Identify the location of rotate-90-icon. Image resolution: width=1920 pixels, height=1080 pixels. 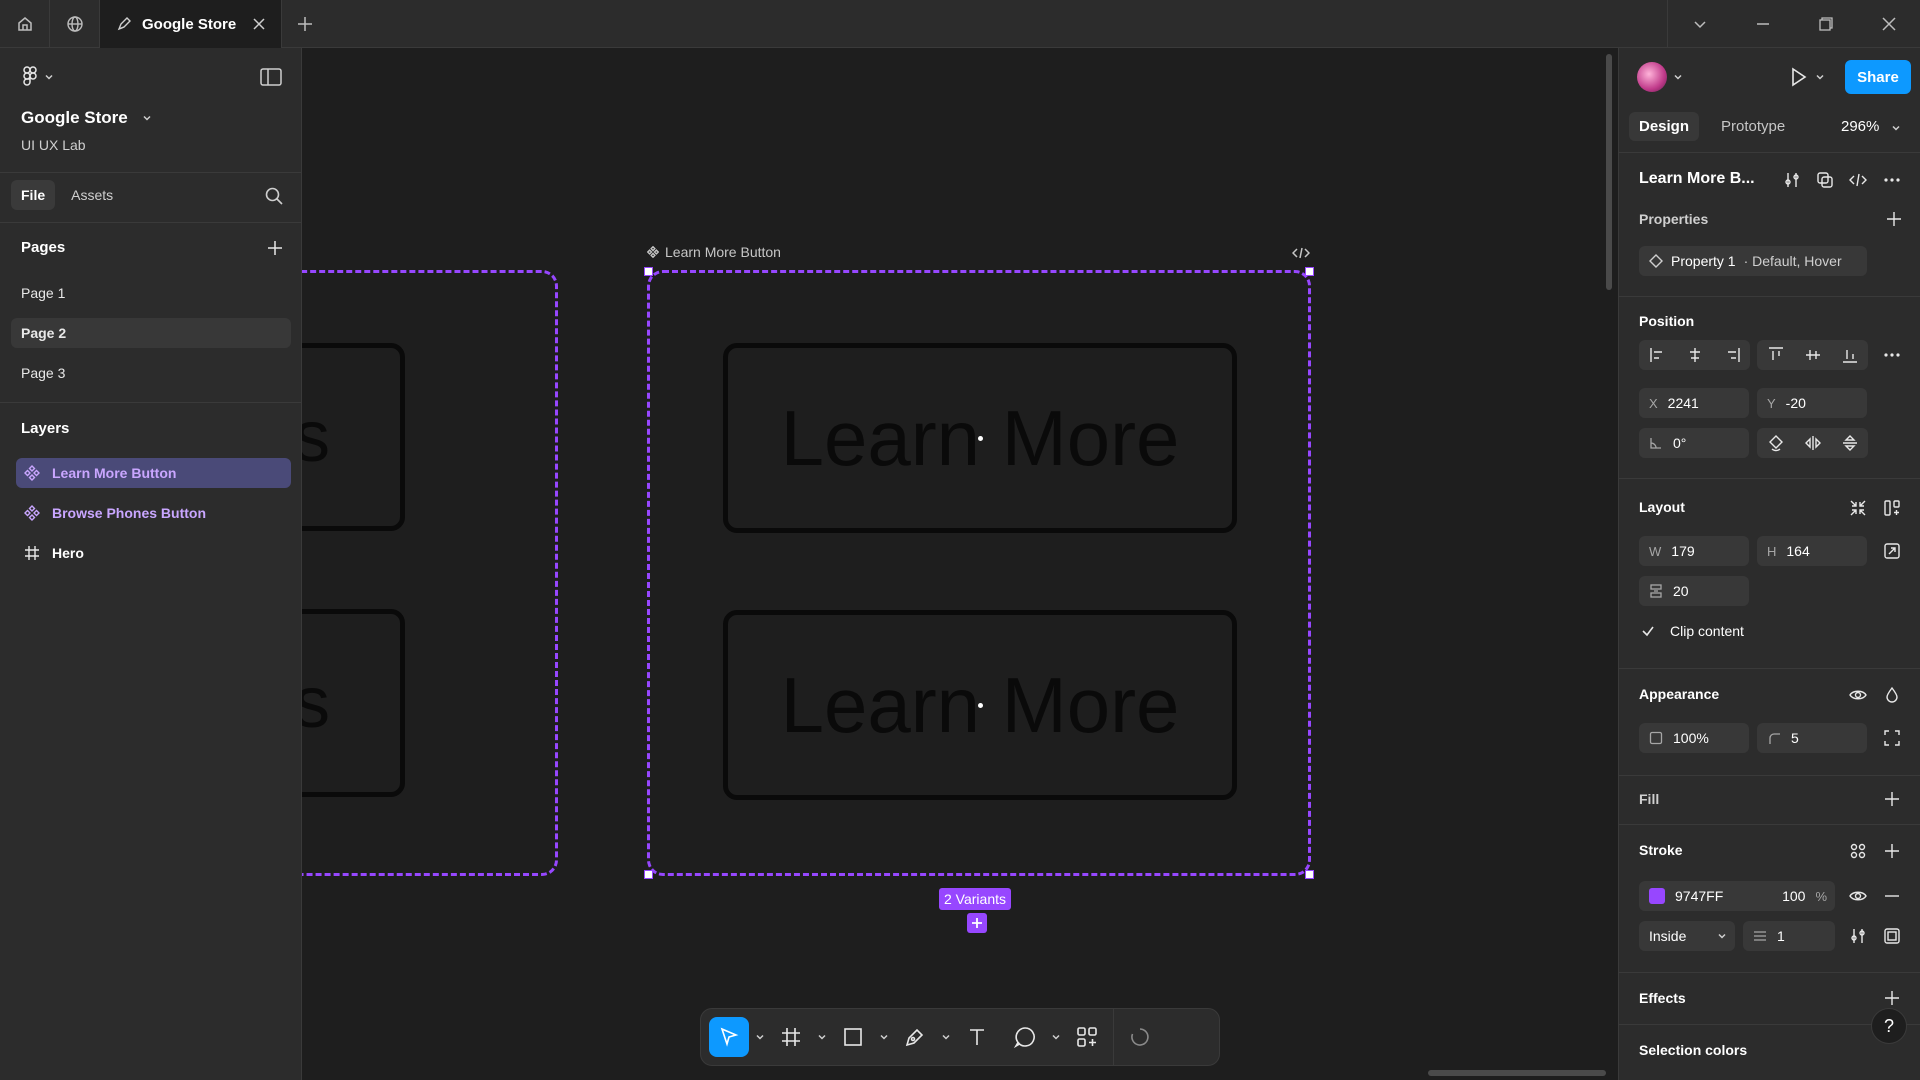
(1775, 443).